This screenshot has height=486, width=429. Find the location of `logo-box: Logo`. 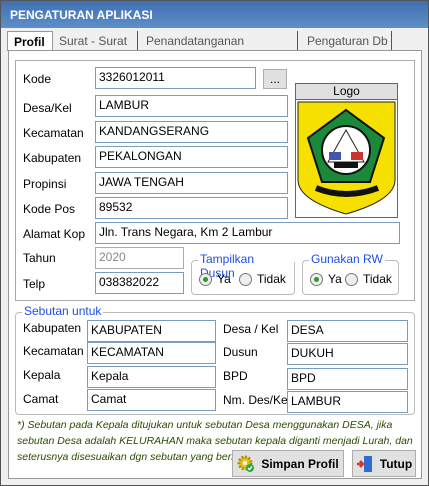

logo-box: Logo is located at coordinates (346, 150).